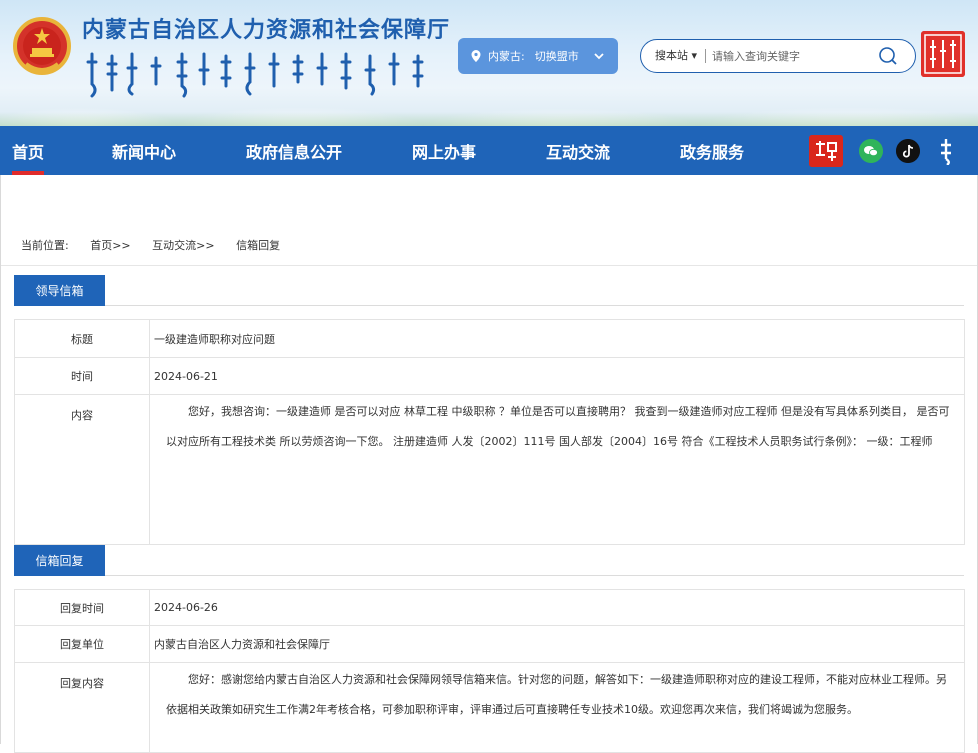  I want to click on letter-section-tab: 领导信箱, so click(59, 290).